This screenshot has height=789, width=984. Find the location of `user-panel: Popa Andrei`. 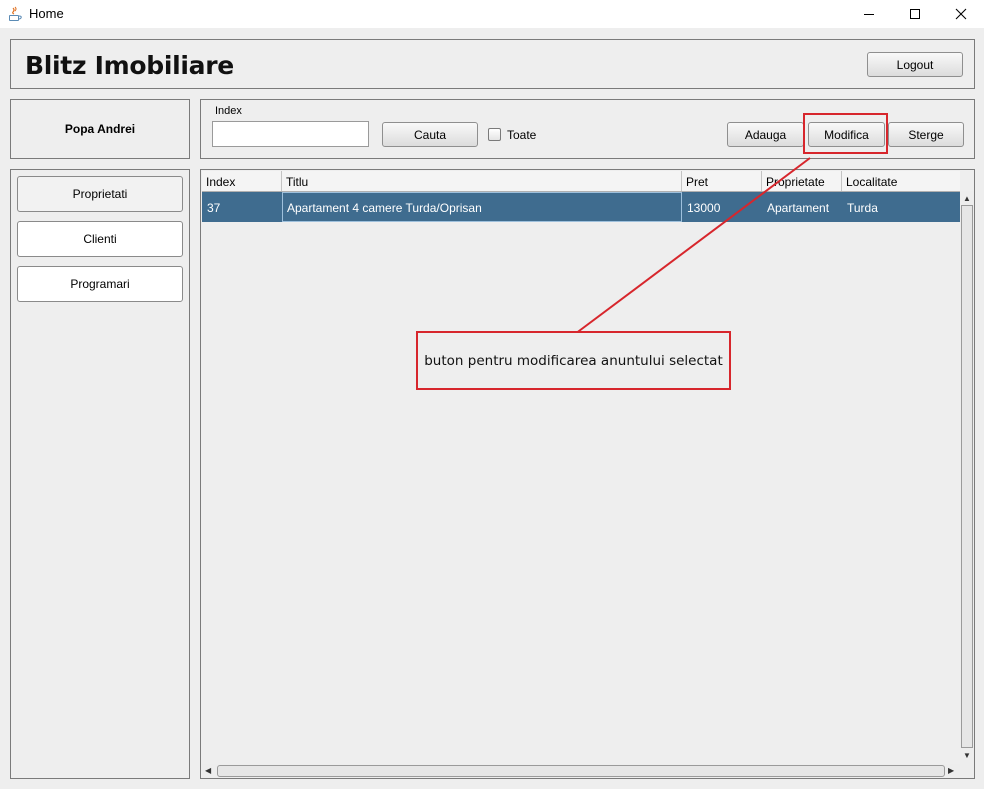

user-panel: Popa Andrei is located at coordinates (100, 129).